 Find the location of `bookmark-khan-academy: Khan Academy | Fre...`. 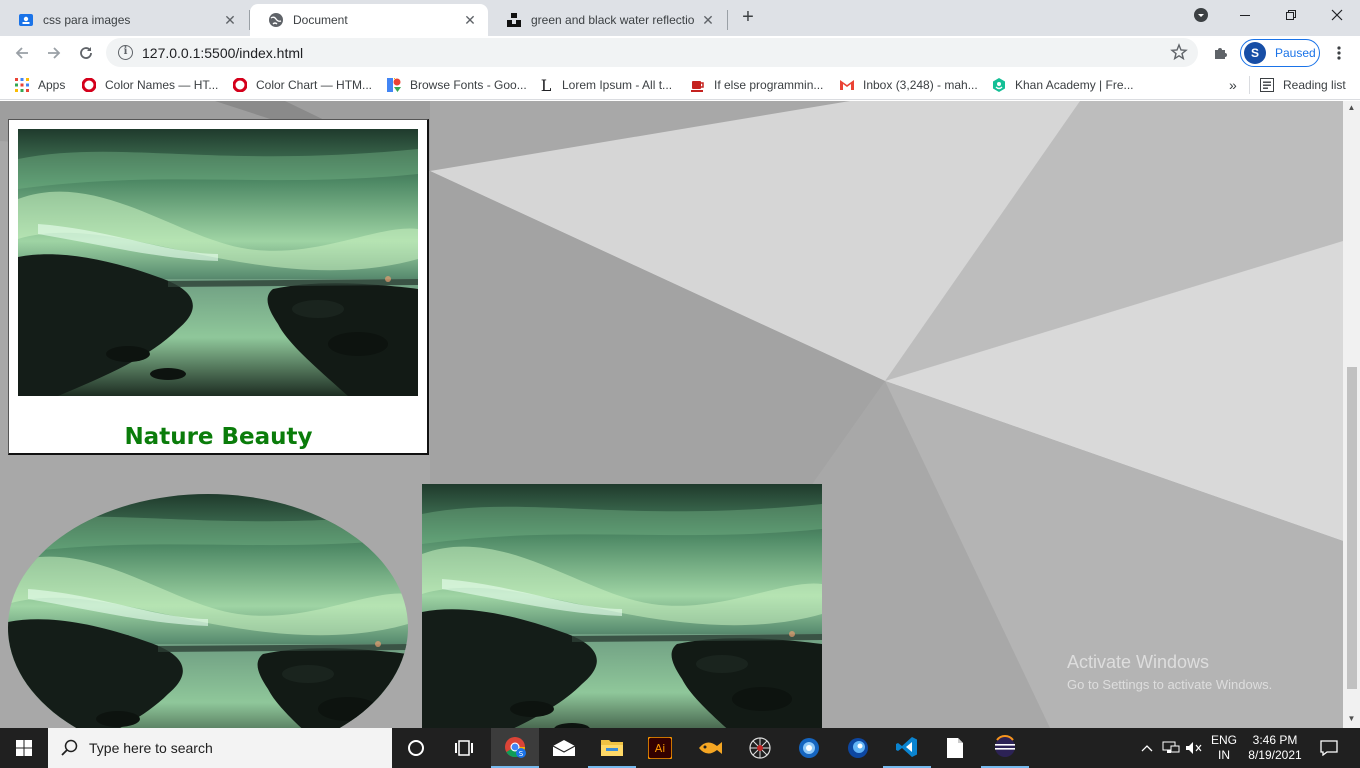

bookmark-khan-academy: Khan Academy | Fre... is located at coordinates (1062, 85).